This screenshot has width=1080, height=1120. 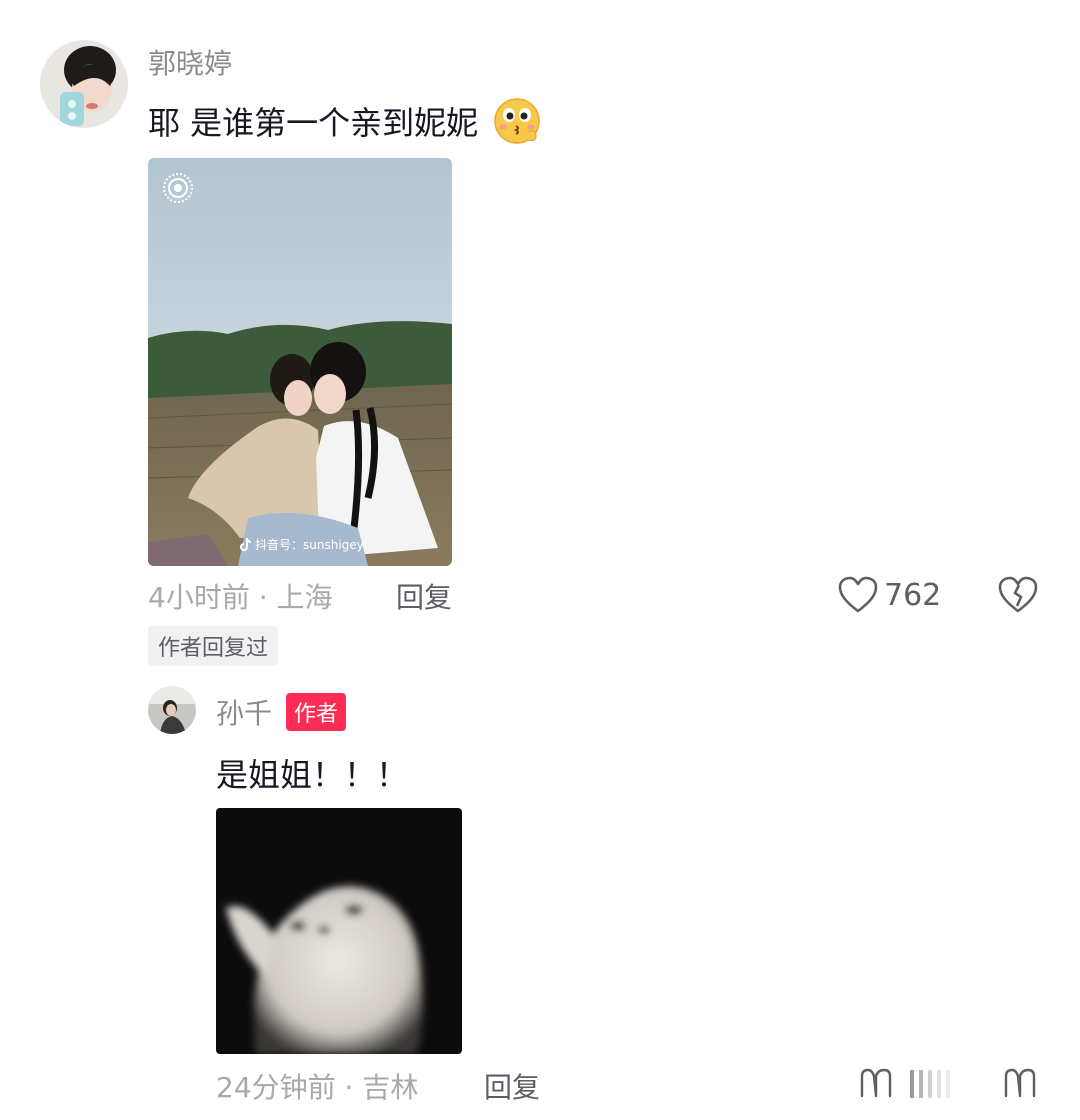 What do you see at coordinates (300, 362) in the screenshot?
I see `comment-image: 抖音号：sunshigeyi` at bounding box center [300, 362].